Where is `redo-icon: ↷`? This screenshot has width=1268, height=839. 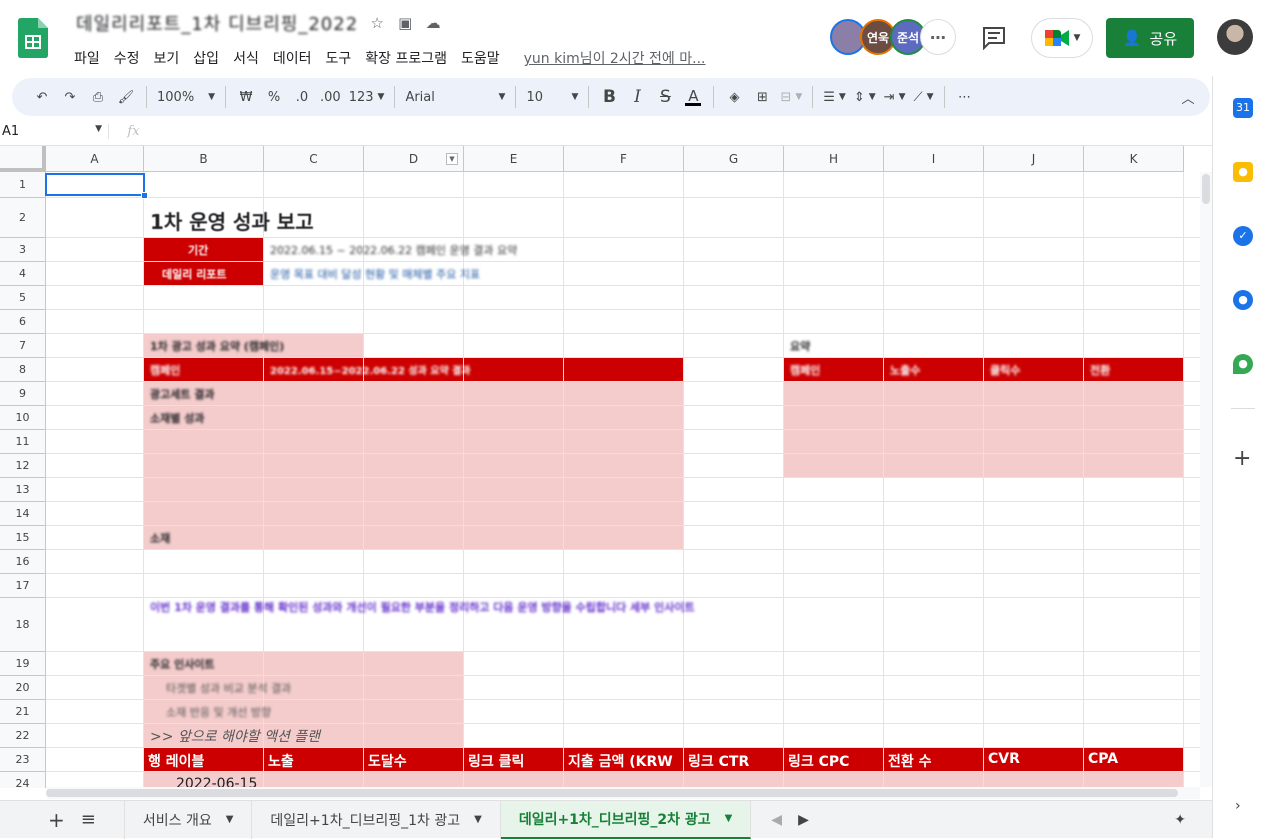
redo-icon: ↷ is located at coordinates (70, 97).